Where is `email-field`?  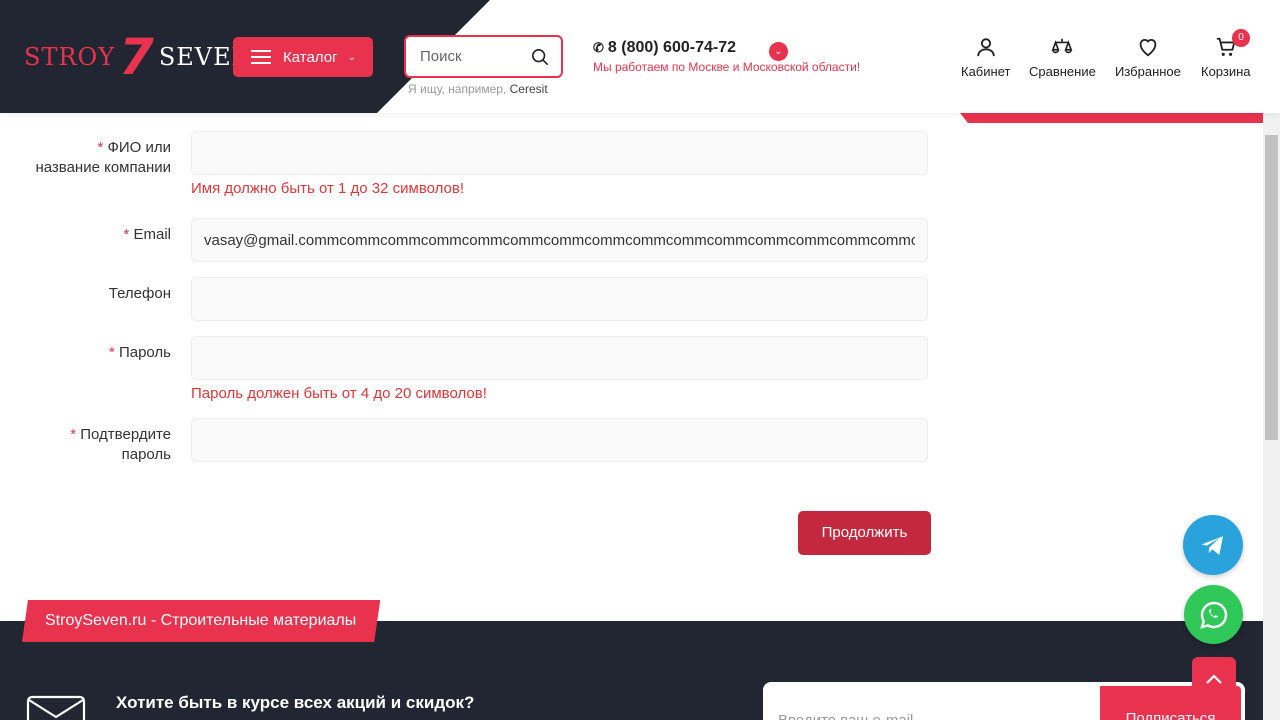 email-field is located at coordinates (559, 240).